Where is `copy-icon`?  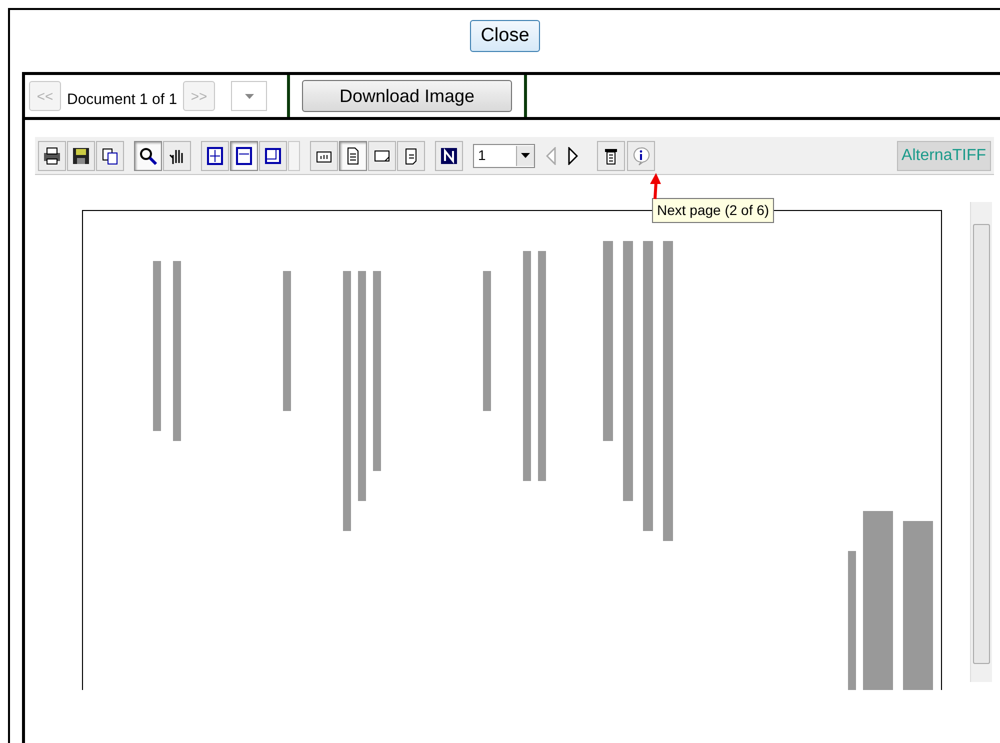
copy-icon is located at coordinates (110, 156).